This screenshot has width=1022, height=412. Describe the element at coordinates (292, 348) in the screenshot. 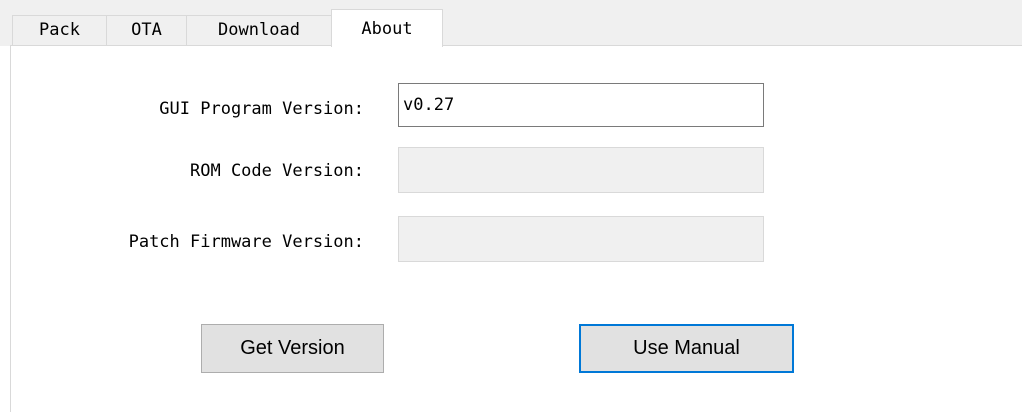

I see `get-version-button: Get Version` at that location.